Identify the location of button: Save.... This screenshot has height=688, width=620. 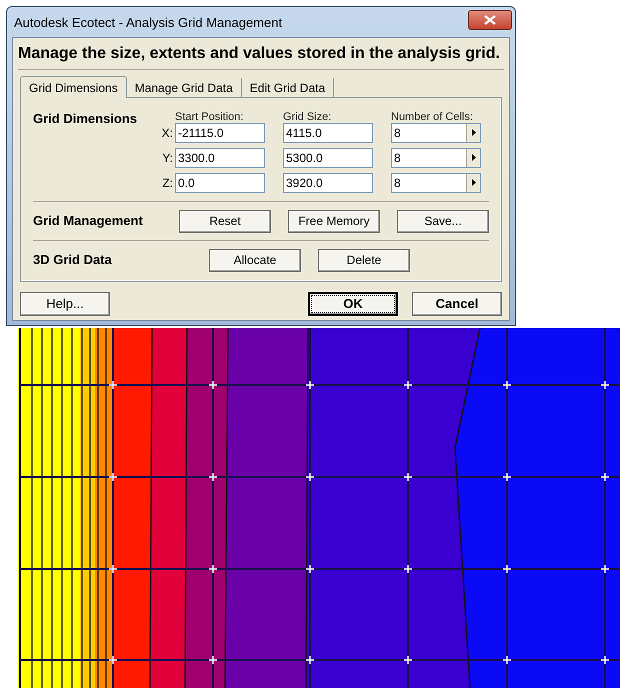
(443, 221).